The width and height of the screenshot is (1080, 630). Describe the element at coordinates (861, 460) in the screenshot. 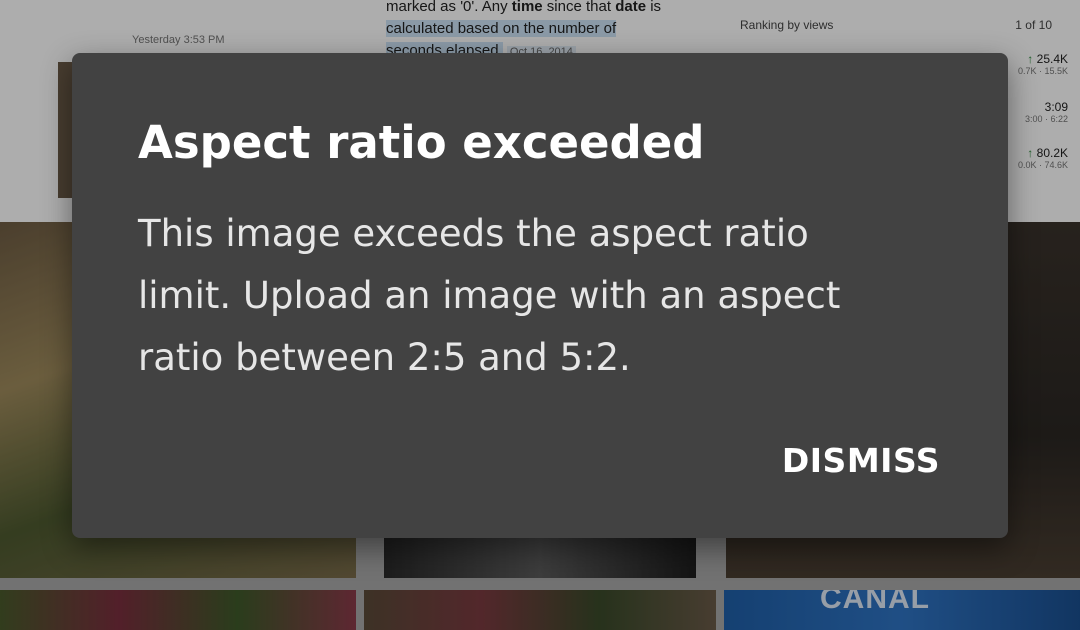

I see `dismiss-button: DISMISS` at that location.